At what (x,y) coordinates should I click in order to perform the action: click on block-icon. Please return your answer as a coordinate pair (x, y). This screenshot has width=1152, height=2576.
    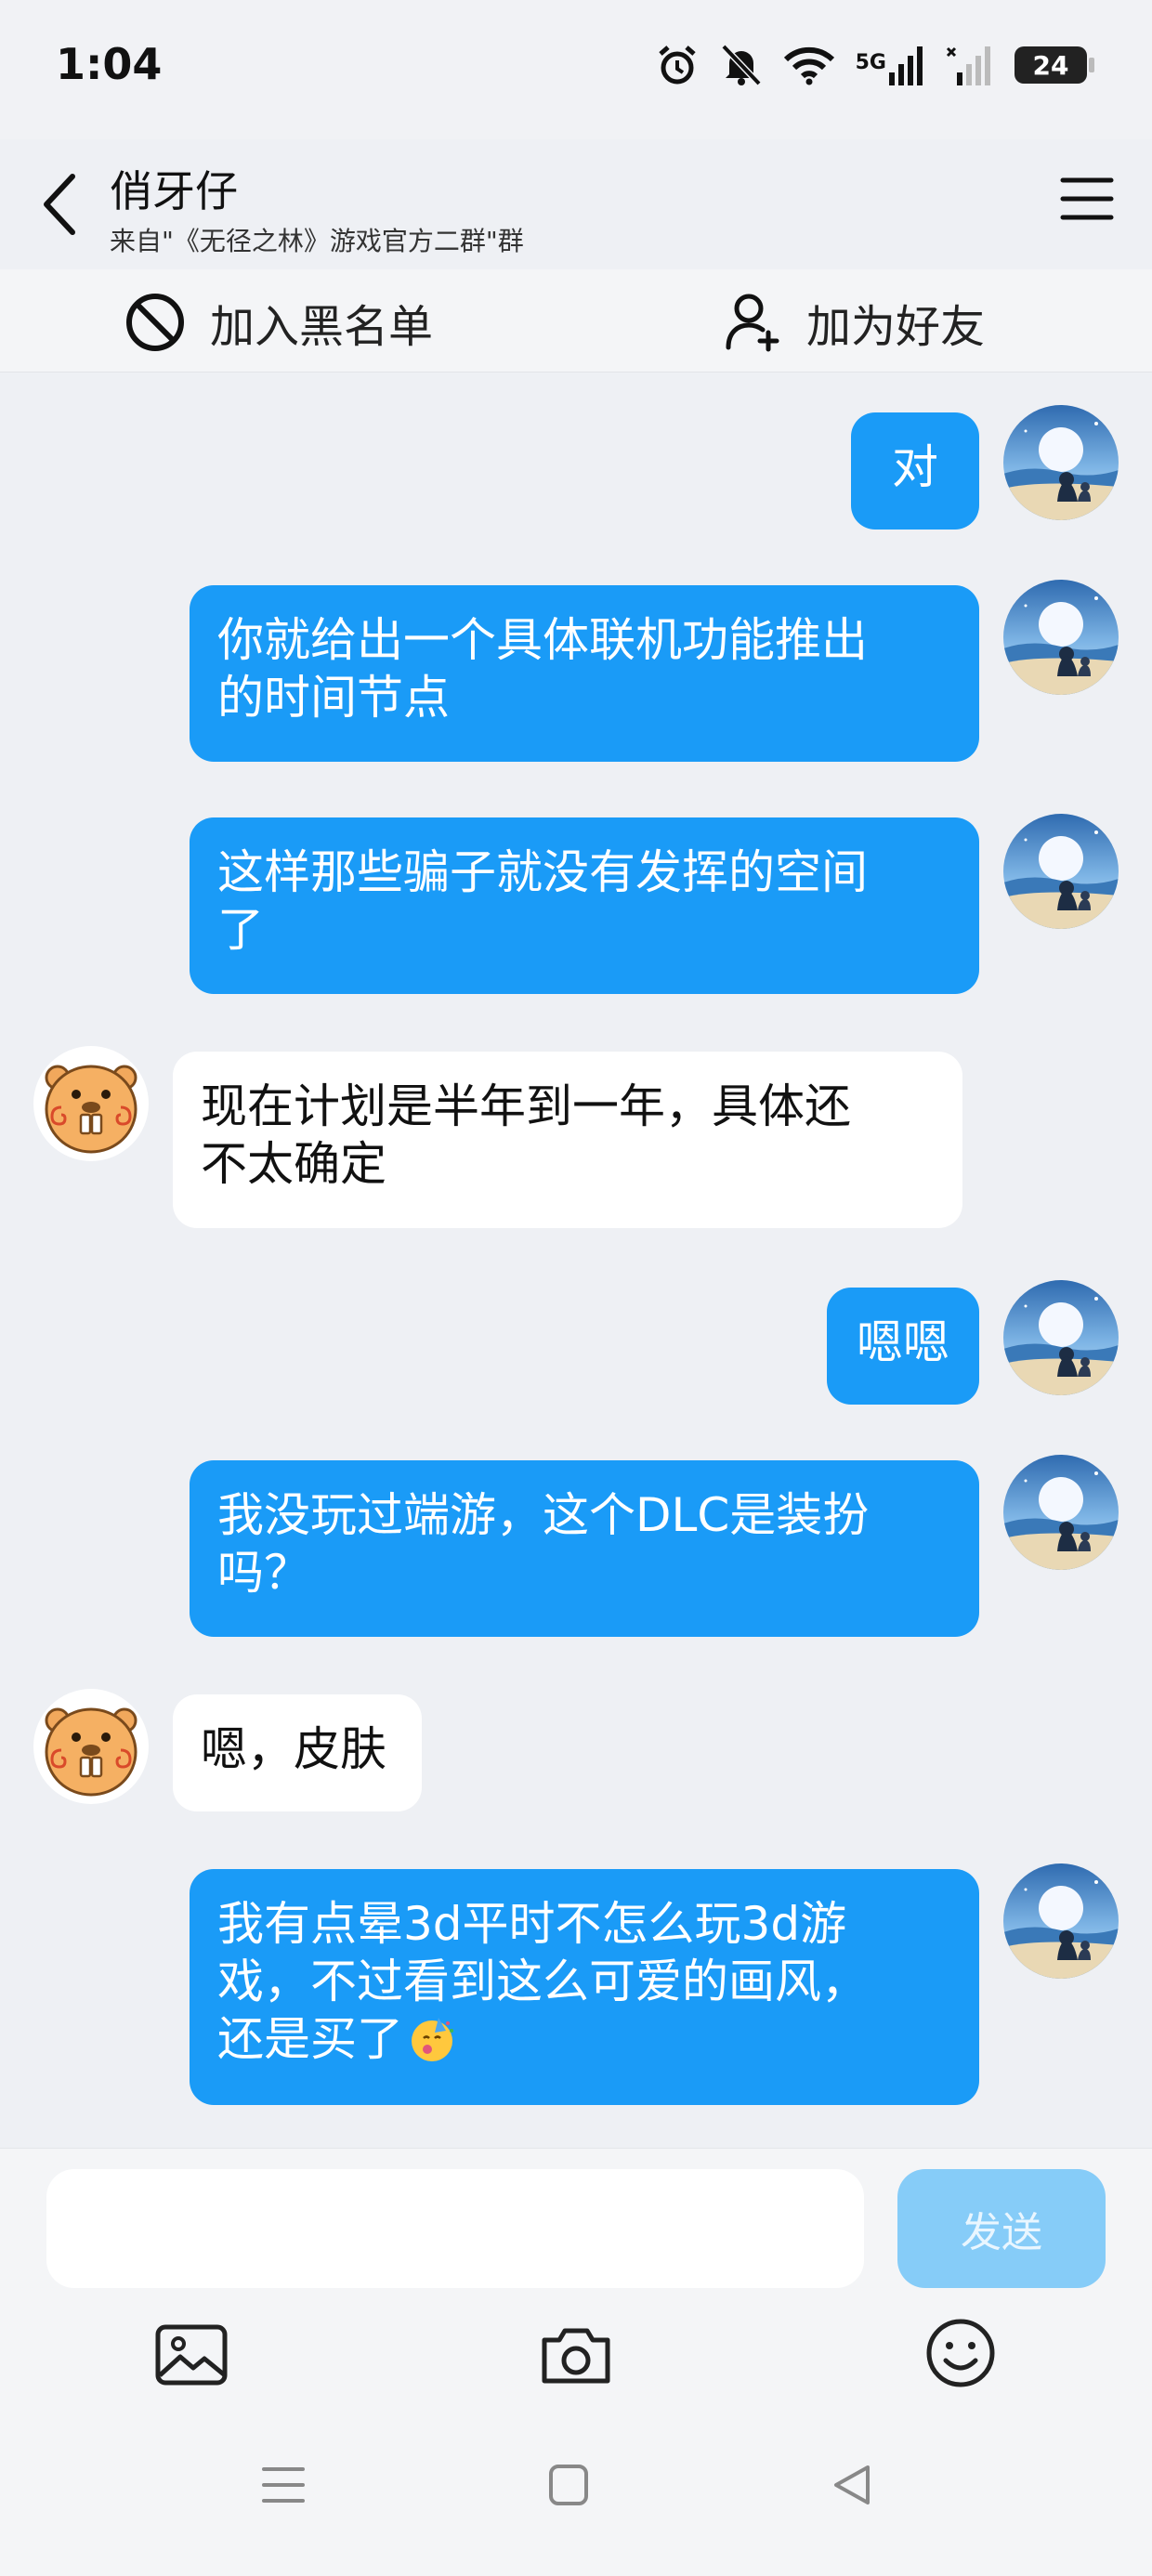
    Looking at the image, I should click on (155, 322).